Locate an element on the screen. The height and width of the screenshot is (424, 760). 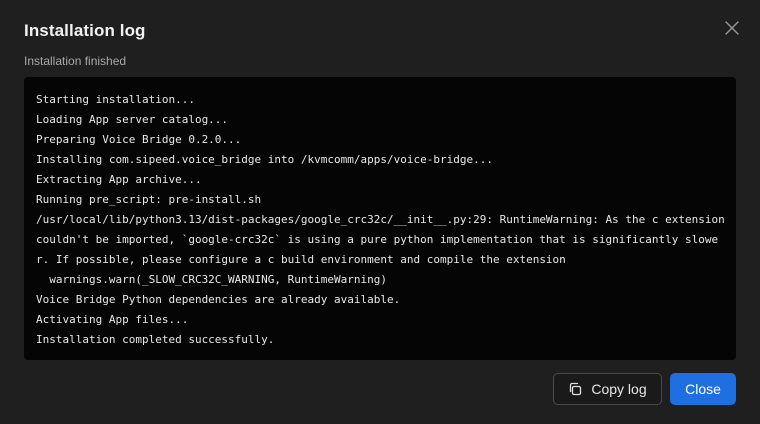
log-line: Running pre_script: pre-install.sh is located at coordinates (149, 199).